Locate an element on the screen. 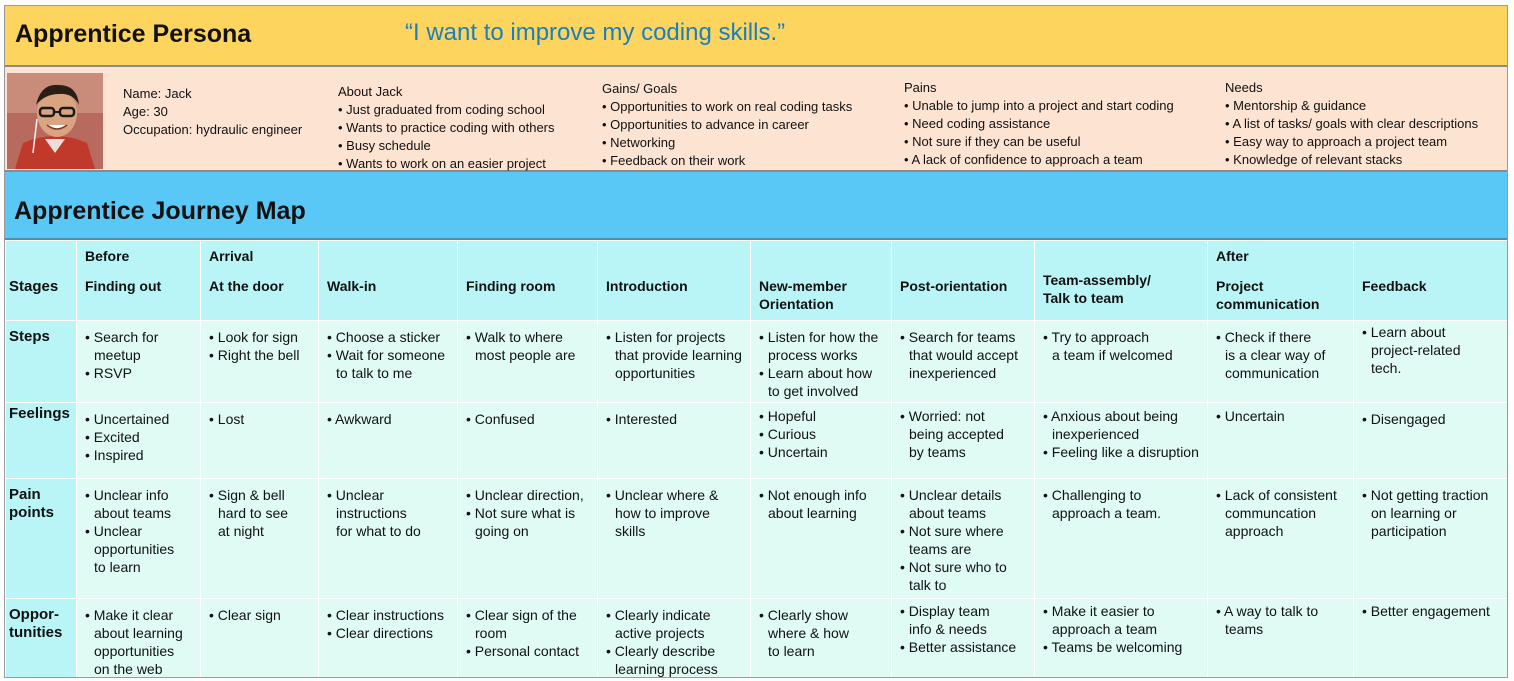 The height and width of the screenshot is (681, 1514). gains-item: • Feedback on their work is located at coordinates (674, 160).